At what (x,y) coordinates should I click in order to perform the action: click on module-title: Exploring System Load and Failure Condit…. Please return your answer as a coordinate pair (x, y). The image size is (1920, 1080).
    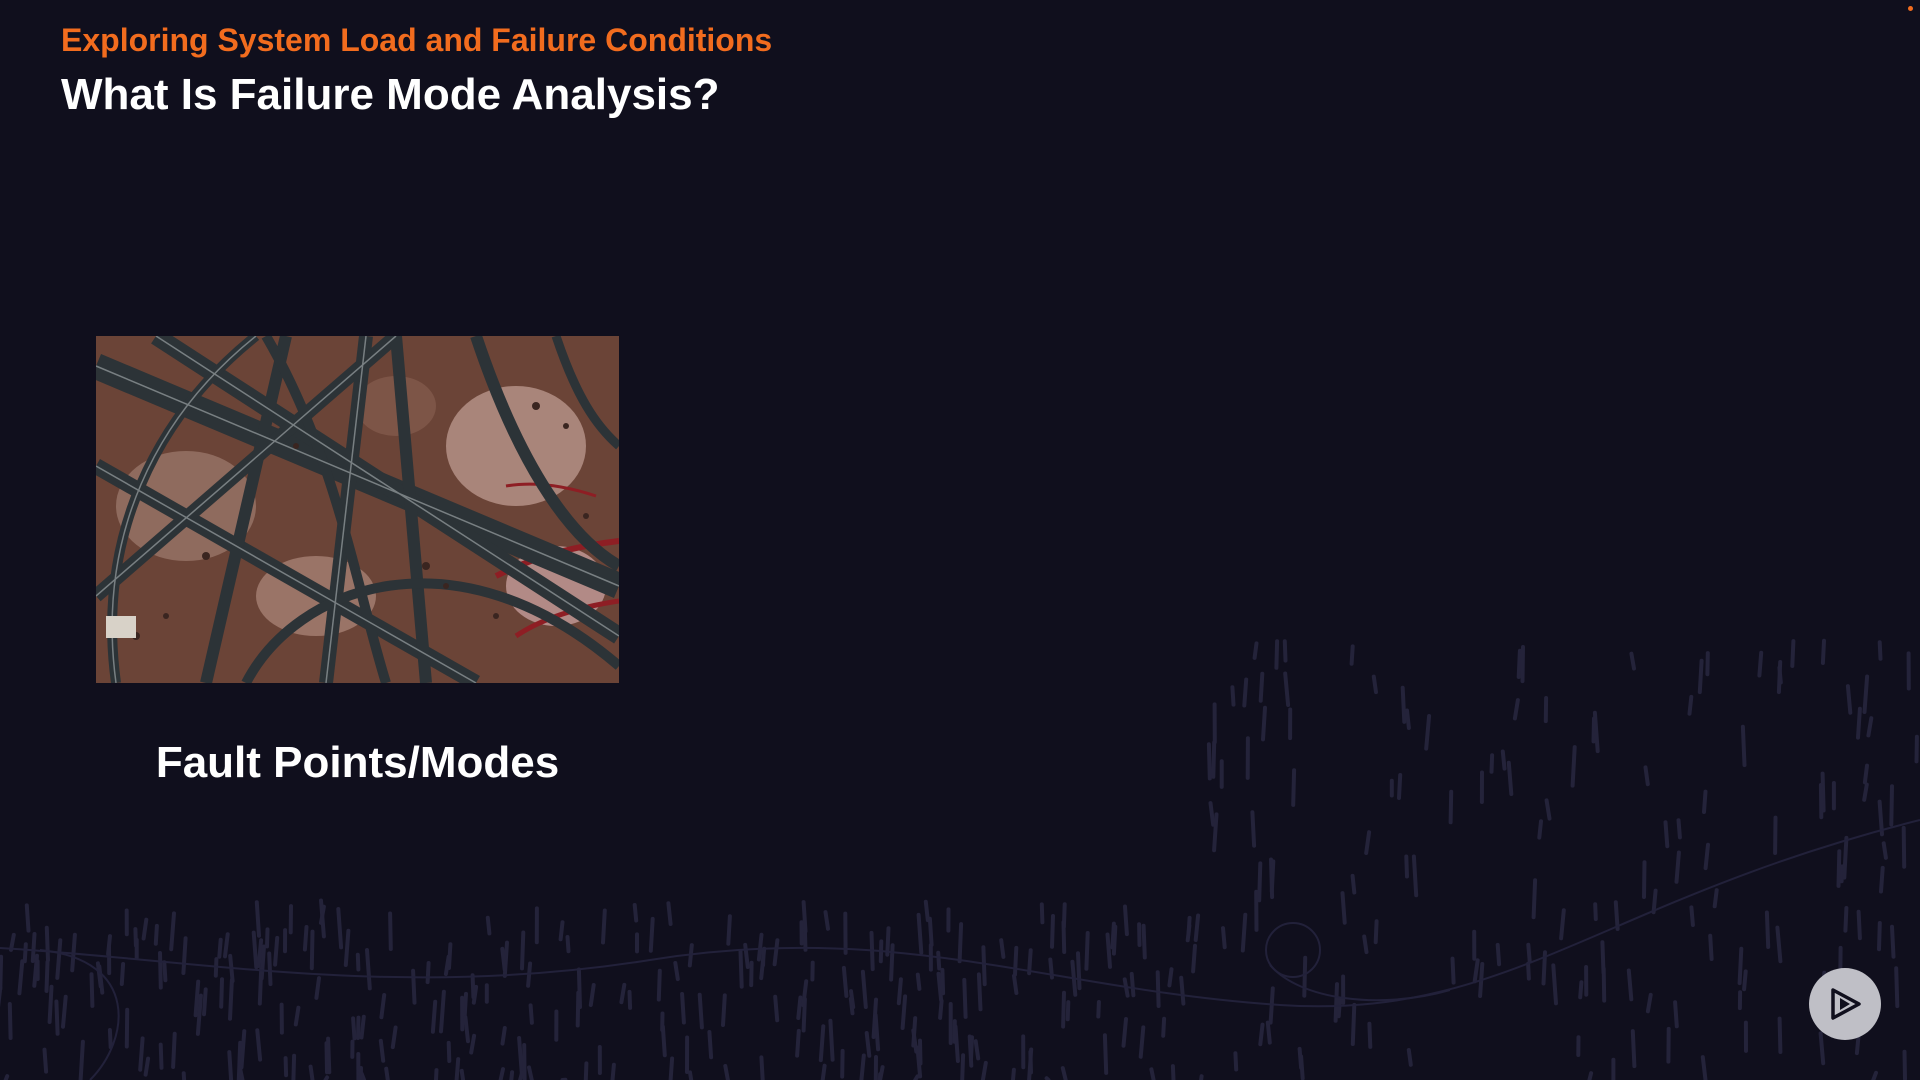
    Looking at the image, I should click on (417, 40).